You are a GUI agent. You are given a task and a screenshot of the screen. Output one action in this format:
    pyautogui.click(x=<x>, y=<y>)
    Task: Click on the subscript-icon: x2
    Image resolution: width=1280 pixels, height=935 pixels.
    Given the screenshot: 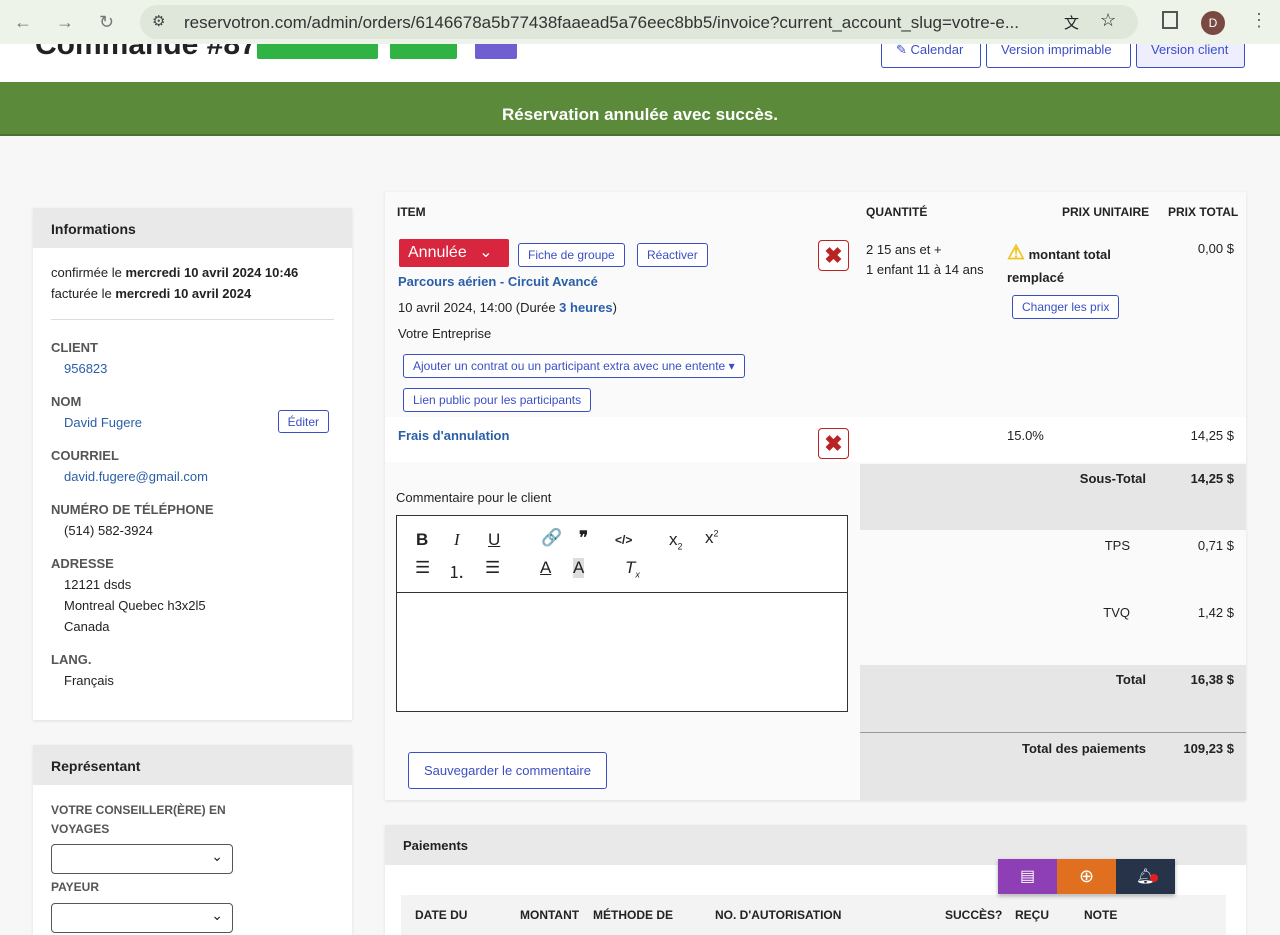 What is the action you would take?
    pyautogui.click(x=676, y=540)
    